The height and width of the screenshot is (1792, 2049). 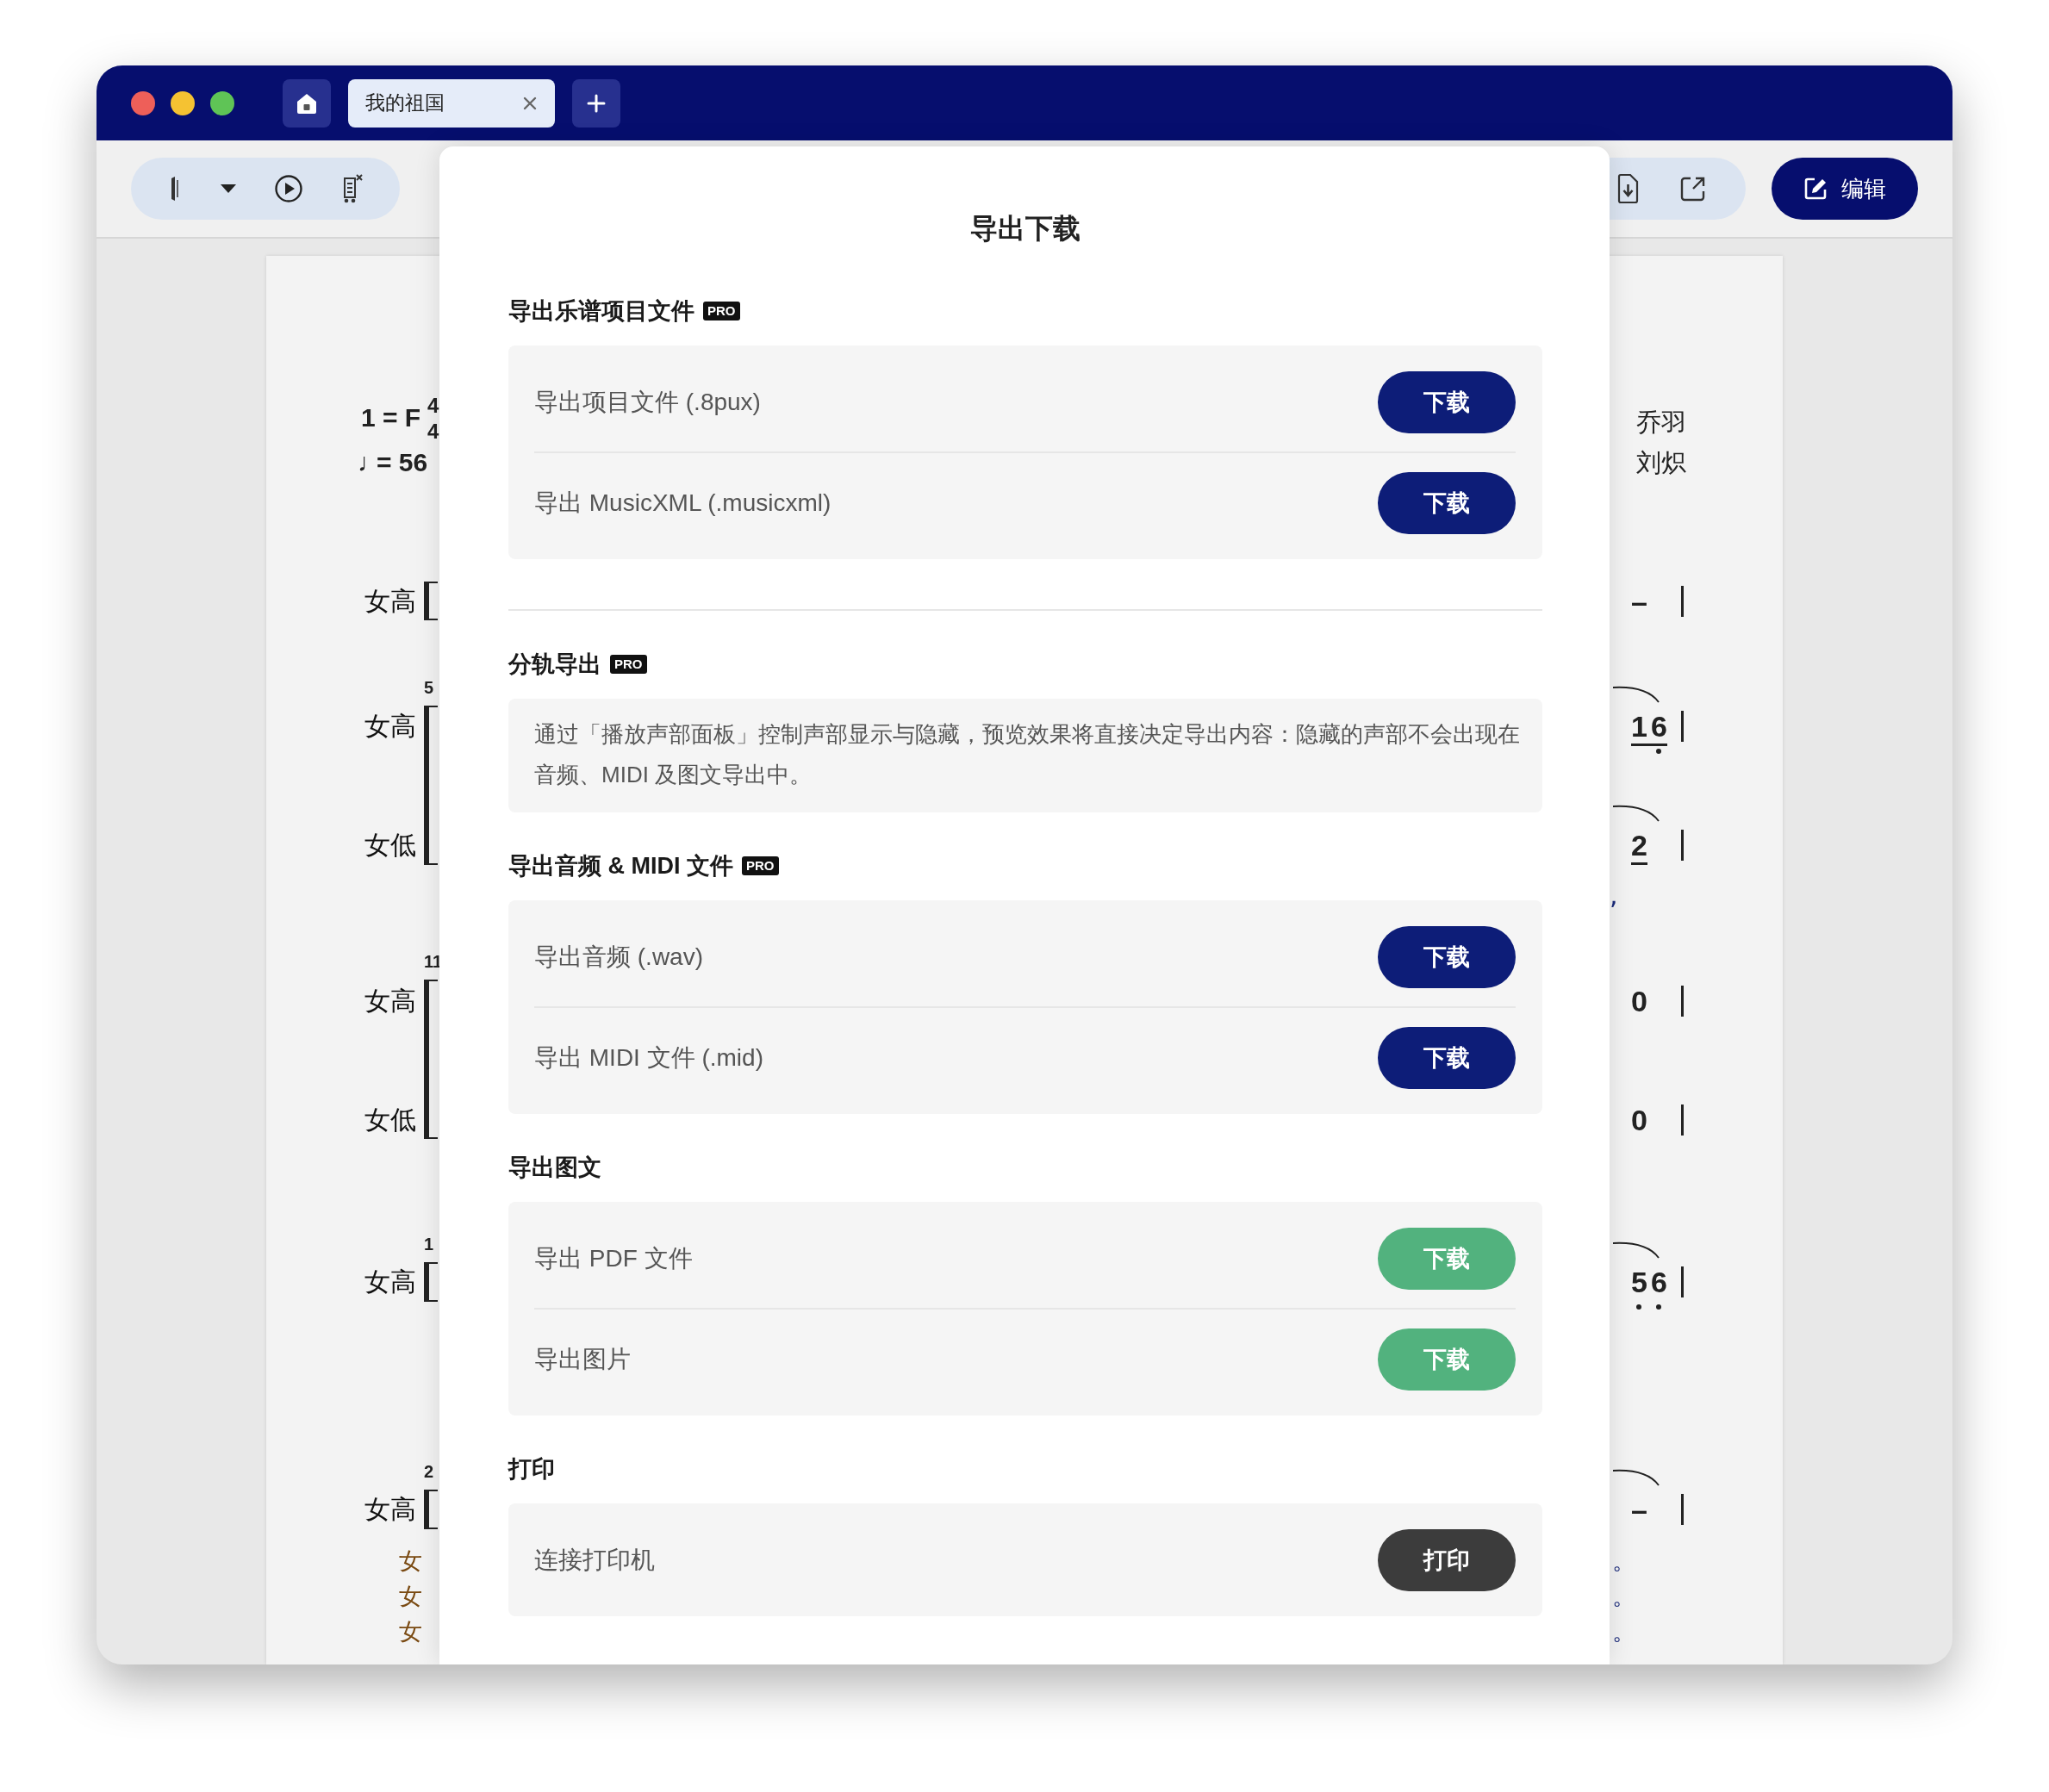 What do you see at coordinates (1661, 423) in the screenshot?
I see `credit-text: 乔羽` at bounding box center [1661, 423].